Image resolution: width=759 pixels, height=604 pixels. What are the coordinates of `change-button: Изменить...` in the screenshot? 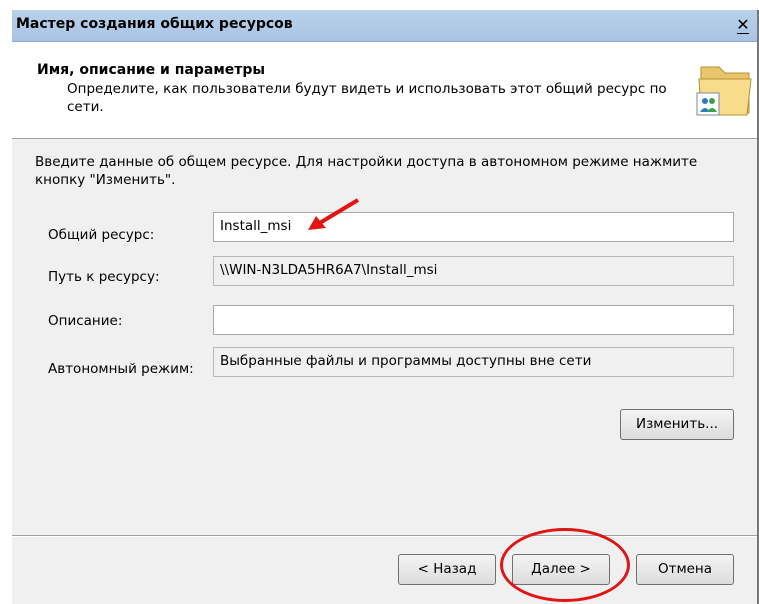 It's located at (677, 424).